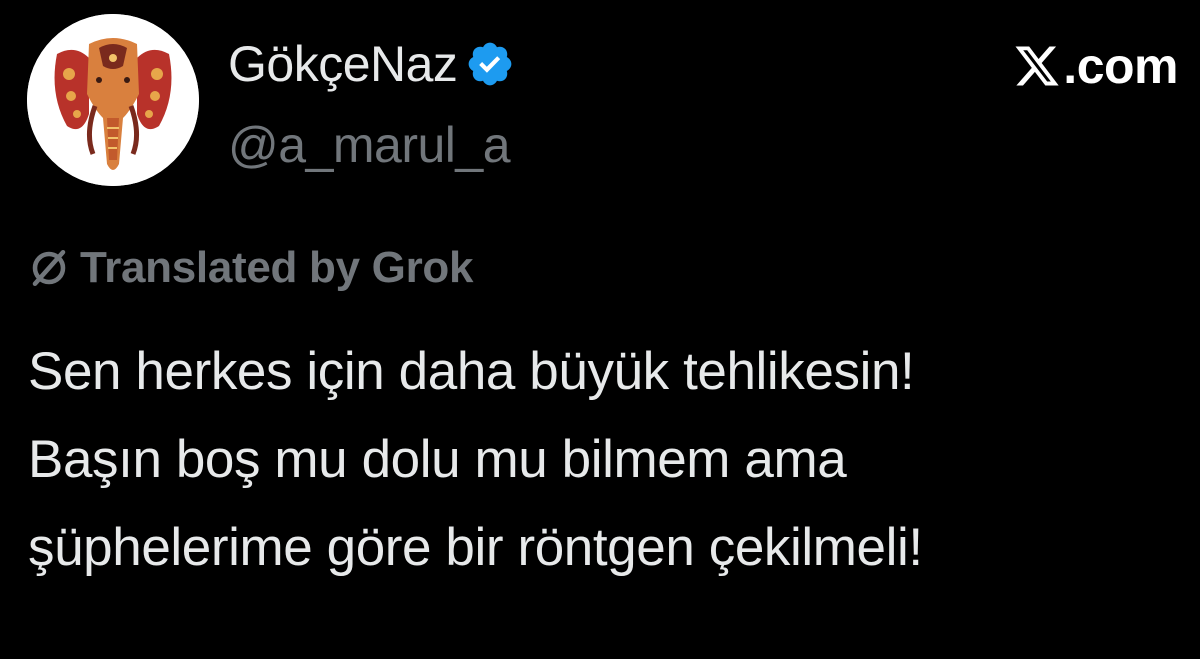 The image size is (1200, 659). I want to click on translated-by-label: Translated by Grok, so click(277, 267).